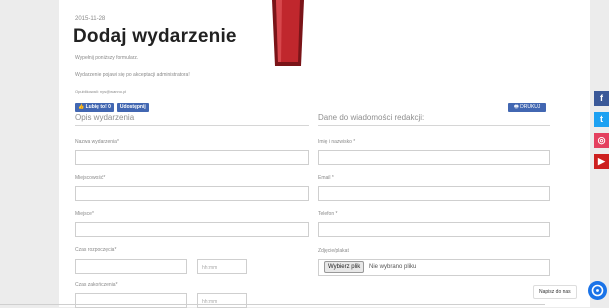 This screenshot has height=308, width=609. I want to click on twitter-icon: t, so click(601, 119).